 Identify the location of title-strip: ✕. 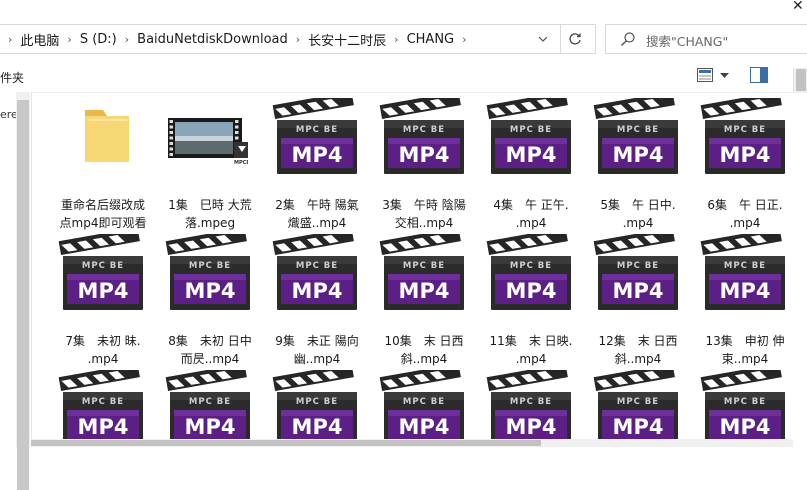
(403, 10).